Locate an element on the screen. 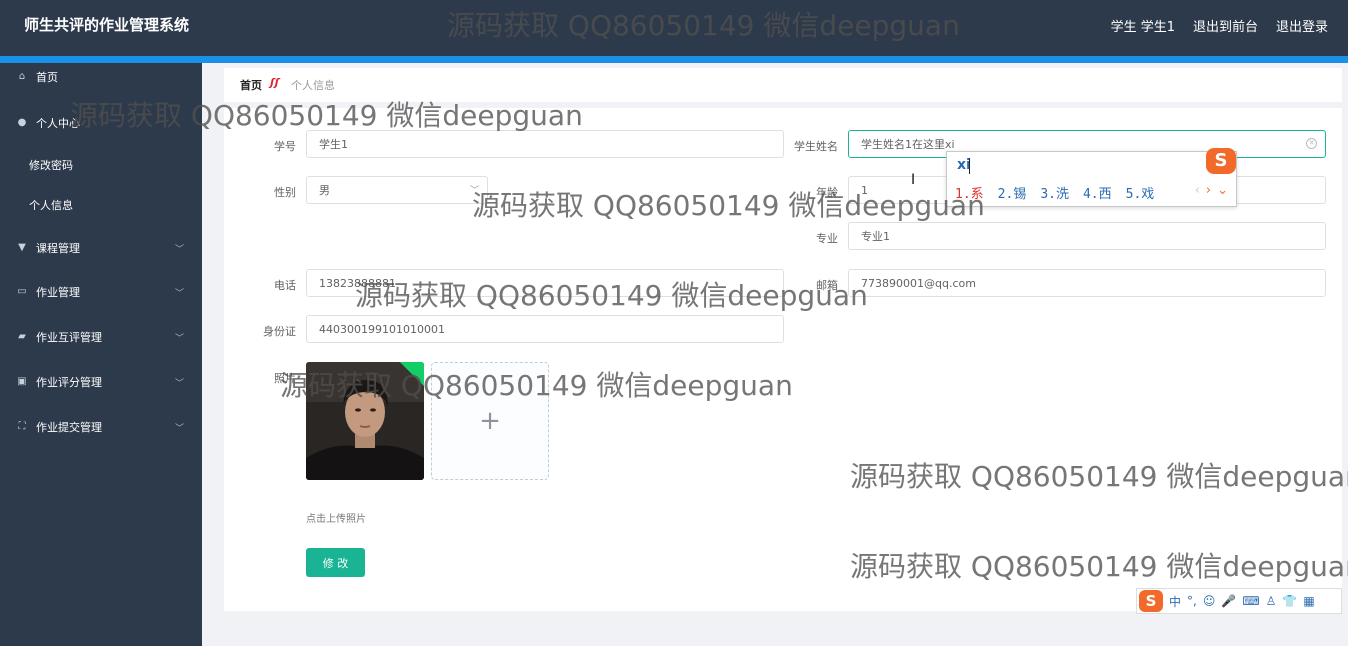 The width and height of the screenshot is (1348, 646). clear-icon: ✕ is located at coordinates (1311, 143).